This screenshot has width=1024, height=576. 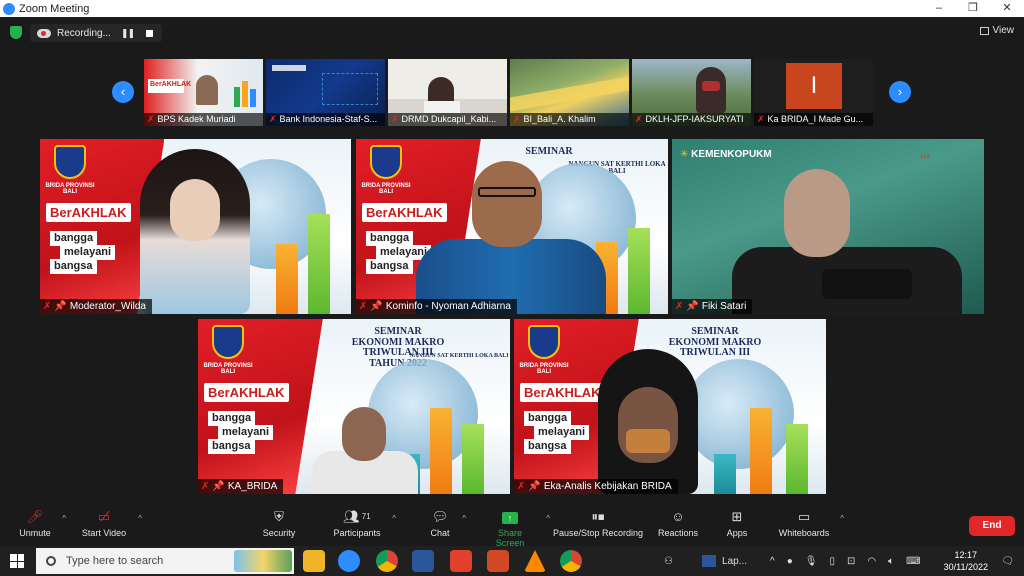 What do you see at coordinates (498, 561) in the screenshot?
I see `powerpoint-icon` at bounding box center [498, 561].